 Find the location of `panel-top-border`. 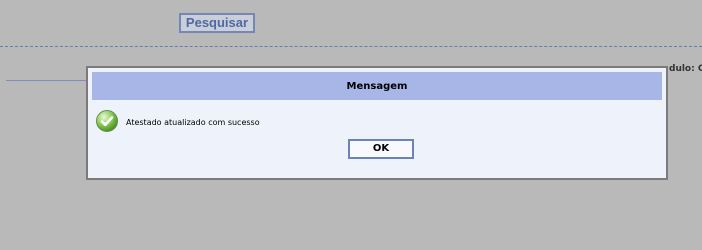

panel-top-border is located at coordinates (46, 80).